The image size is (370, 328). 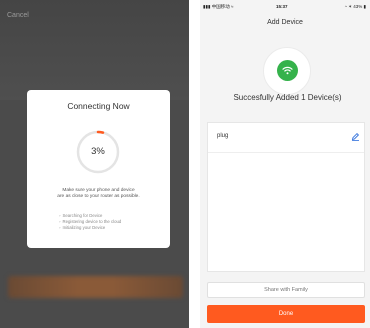 What do you see at coordinates (232, 6) in the screenshot?
I see `wifi-status-icon: ≈` at bounding box center [232, 6].